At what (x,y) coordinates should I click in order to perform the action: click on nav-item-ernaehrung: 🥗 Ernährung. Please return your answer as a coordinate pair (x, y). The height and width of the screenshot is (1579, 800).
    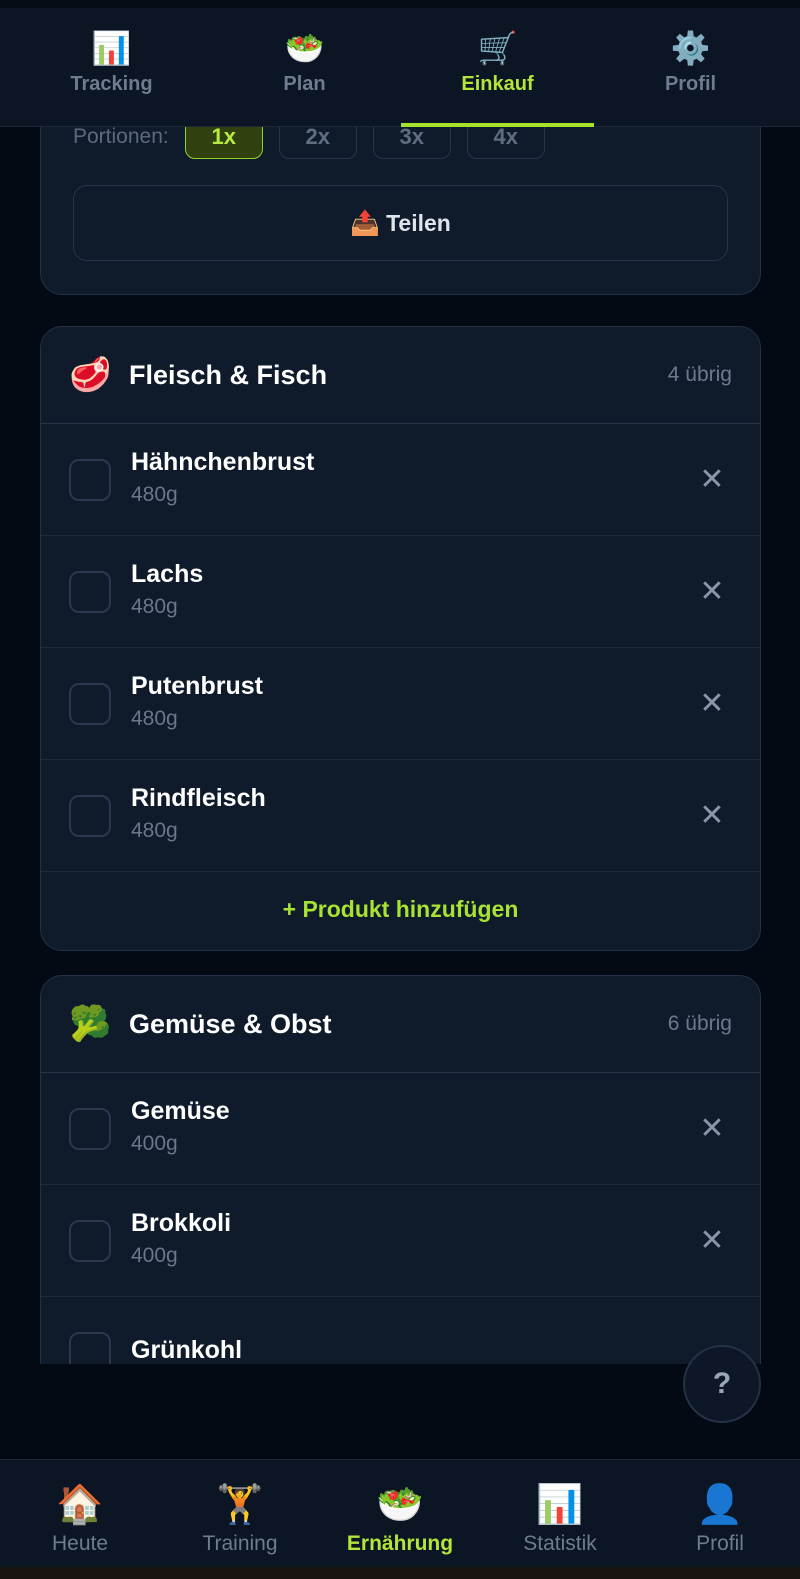
    Looking at the image, I should click on (400, 1526).